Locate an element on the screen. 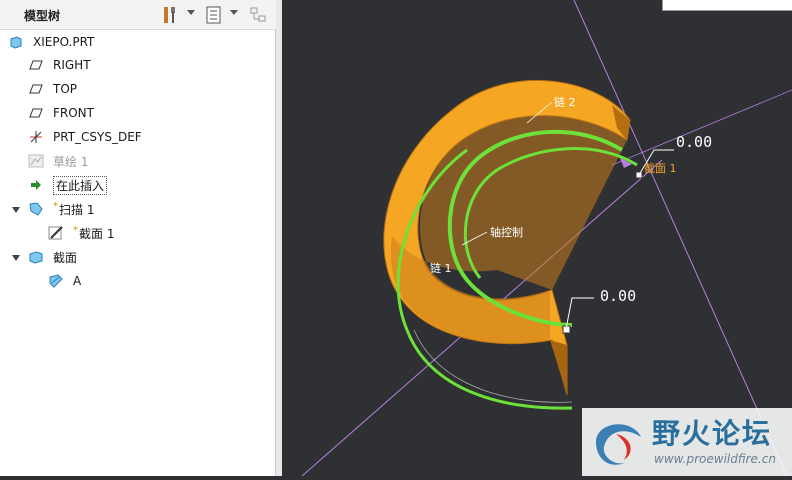 The height and width of the screenshot is (480, 792). tools-dropdown-icon is located at coordinates (191, 12).